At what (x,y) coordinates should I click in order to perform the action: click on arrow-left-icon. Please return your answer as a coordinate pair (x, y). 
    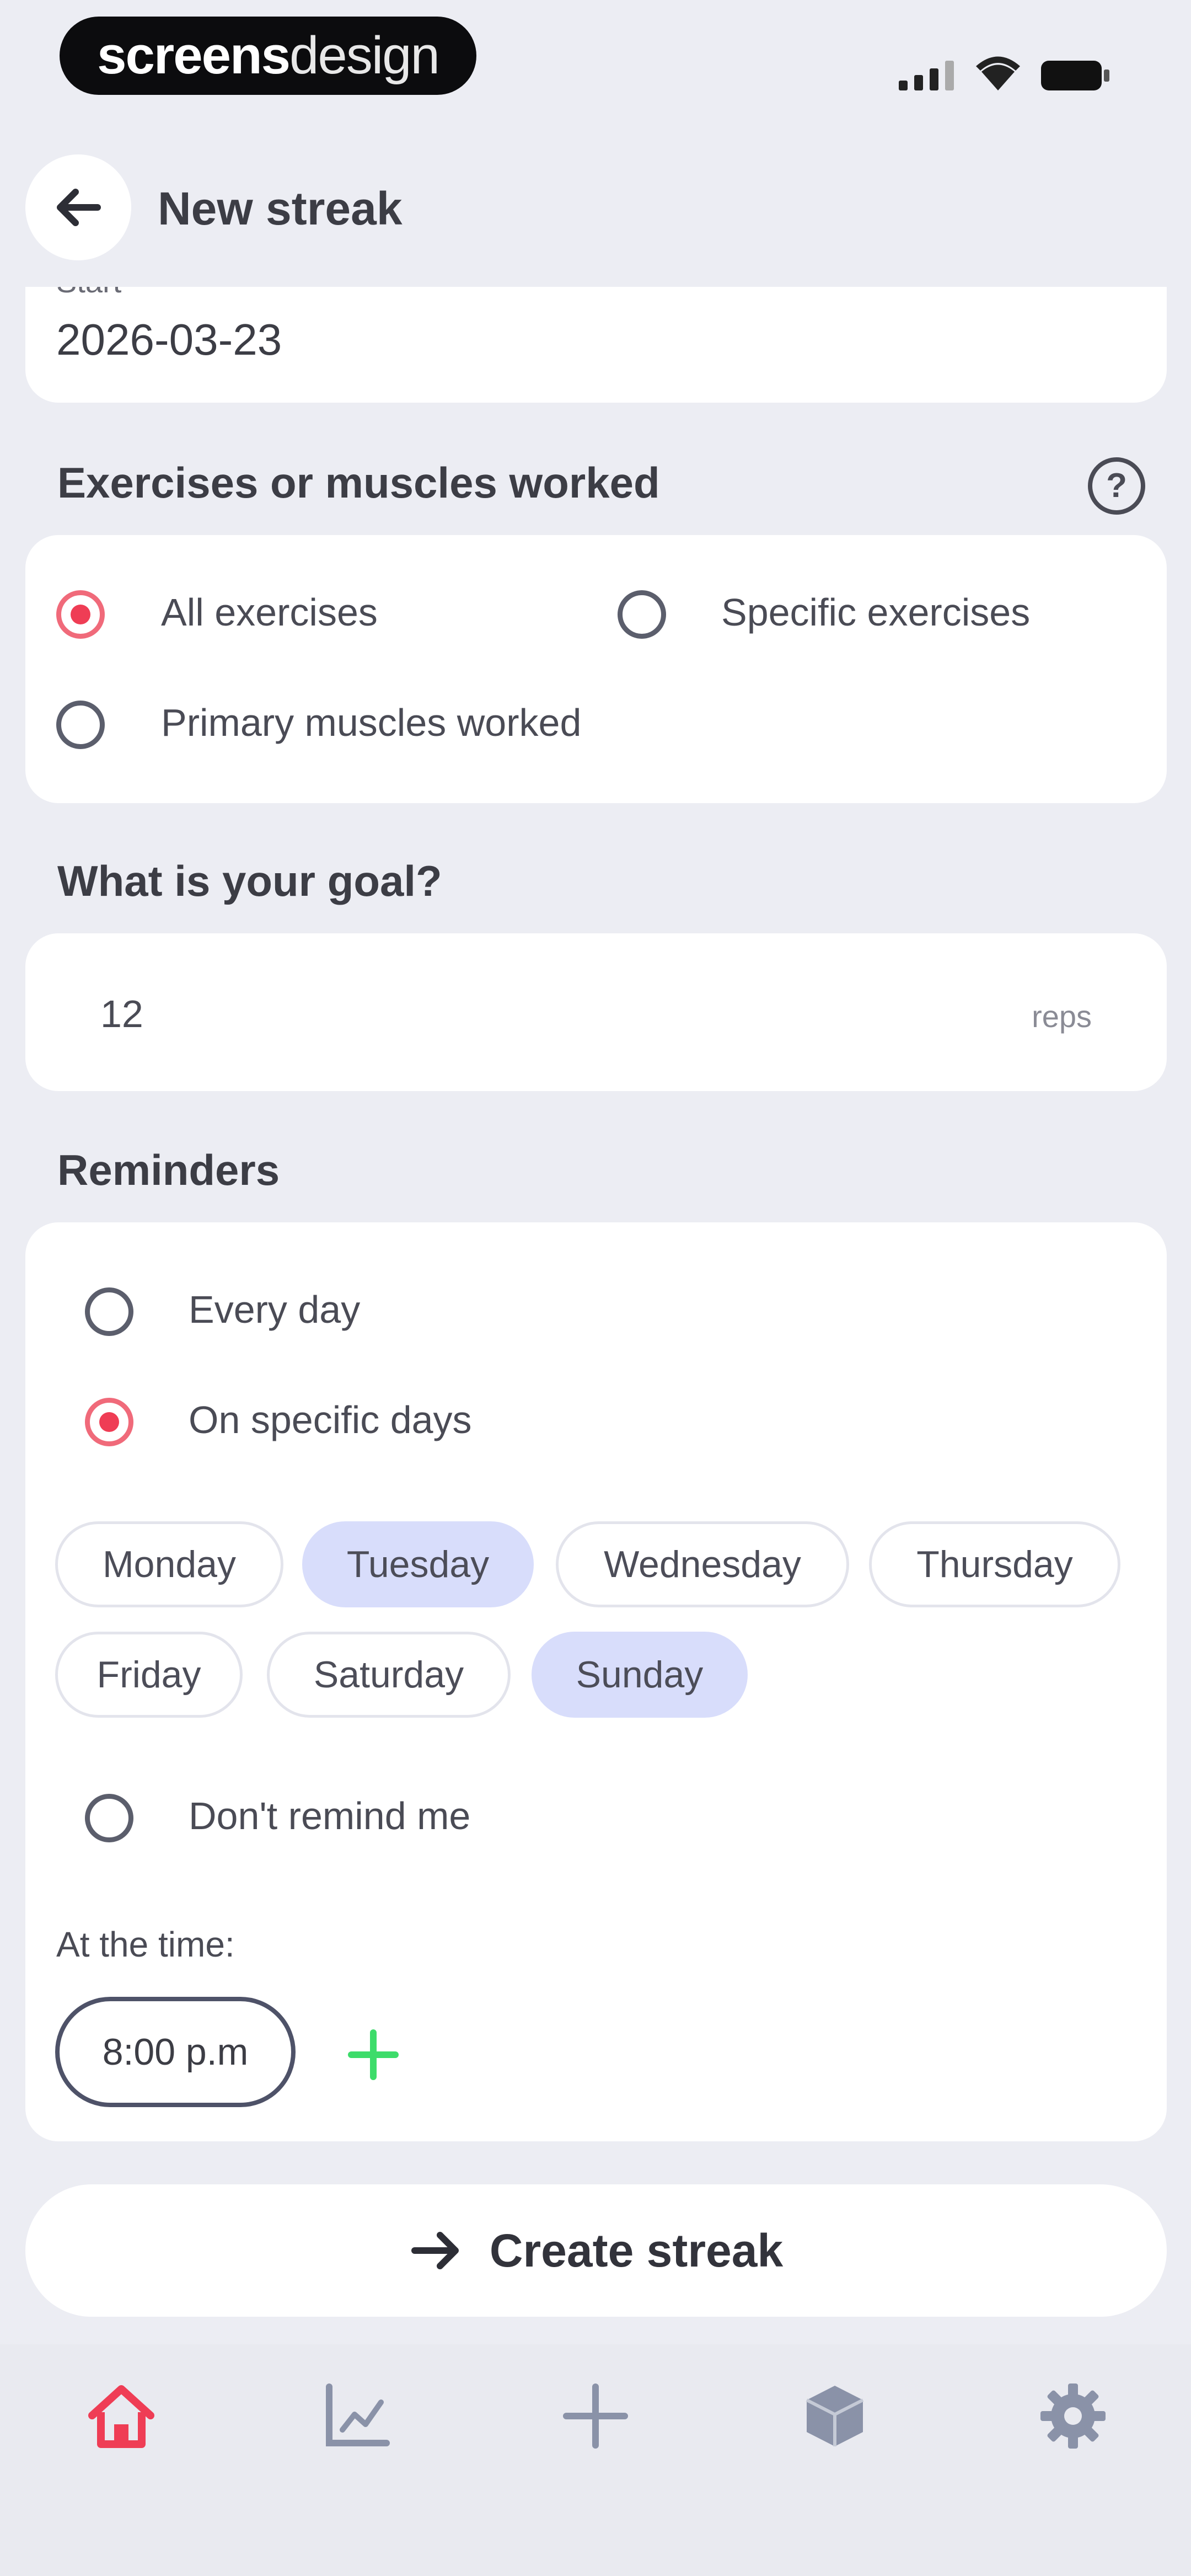
    Looking at the image, I should click on (79, 207).